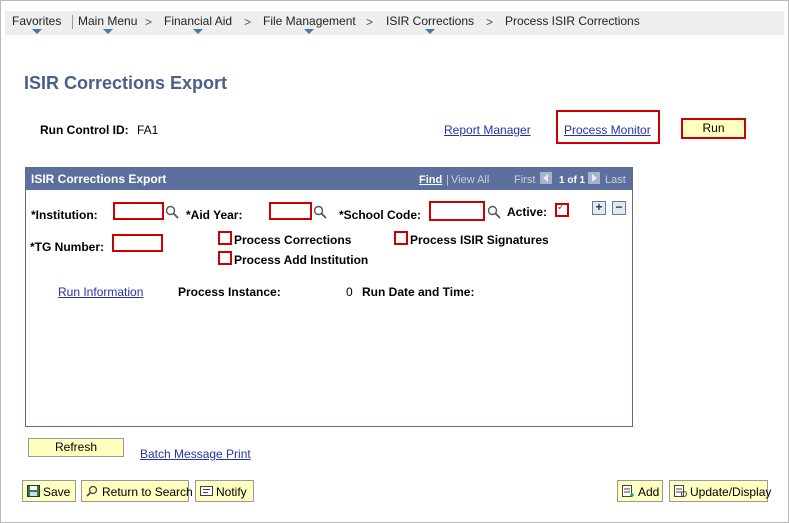  Describe the element at coordinates (225, 258) in the screenshot. I see `process-add-institution-checkbox` at that location.